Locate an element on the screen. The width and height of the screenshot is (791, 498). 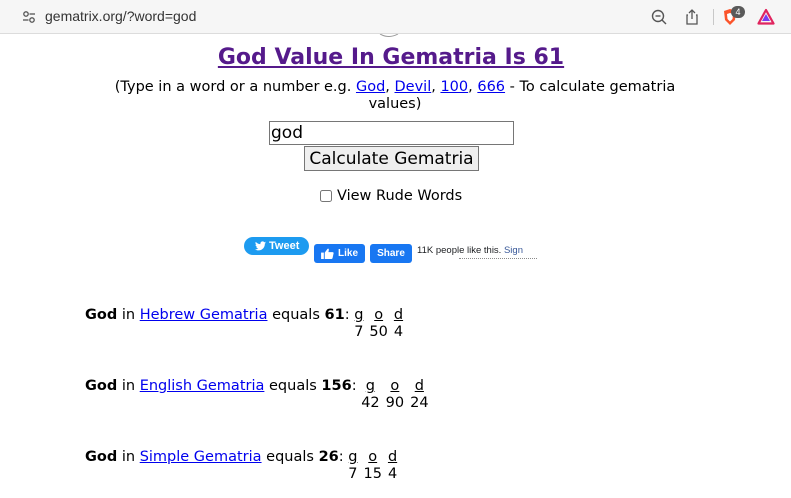
site-settings-icon is located at coordinates (29, 17).